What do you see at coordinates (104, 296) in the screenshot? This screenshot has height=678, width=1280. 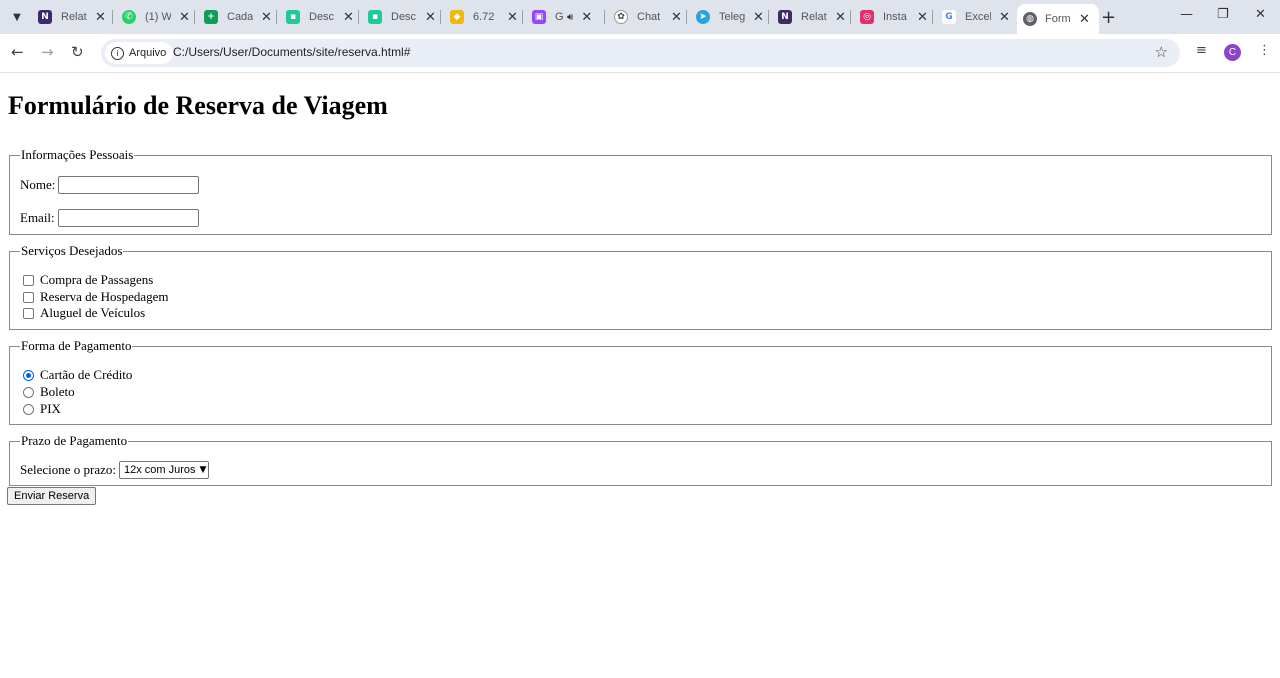 I see `checkbox-label: Reserva de Hospedagem` at bounding box center [104, 296].